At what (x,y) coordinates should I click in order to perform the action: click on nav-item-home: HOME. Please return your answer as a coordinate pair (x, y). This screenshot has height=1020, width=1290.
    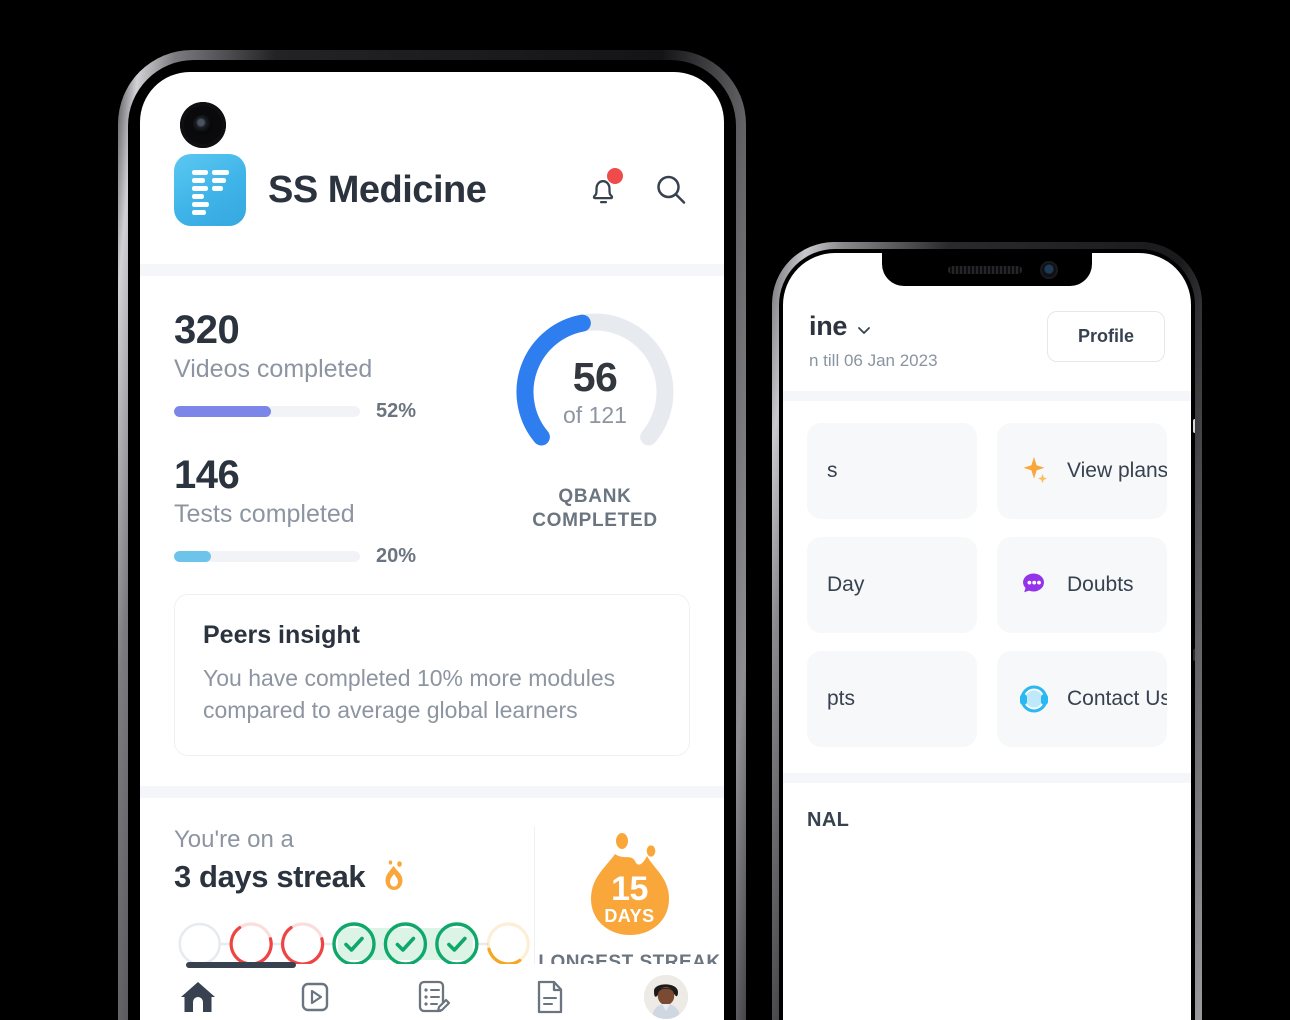
    Looking at the image, I should click on (218, 991).